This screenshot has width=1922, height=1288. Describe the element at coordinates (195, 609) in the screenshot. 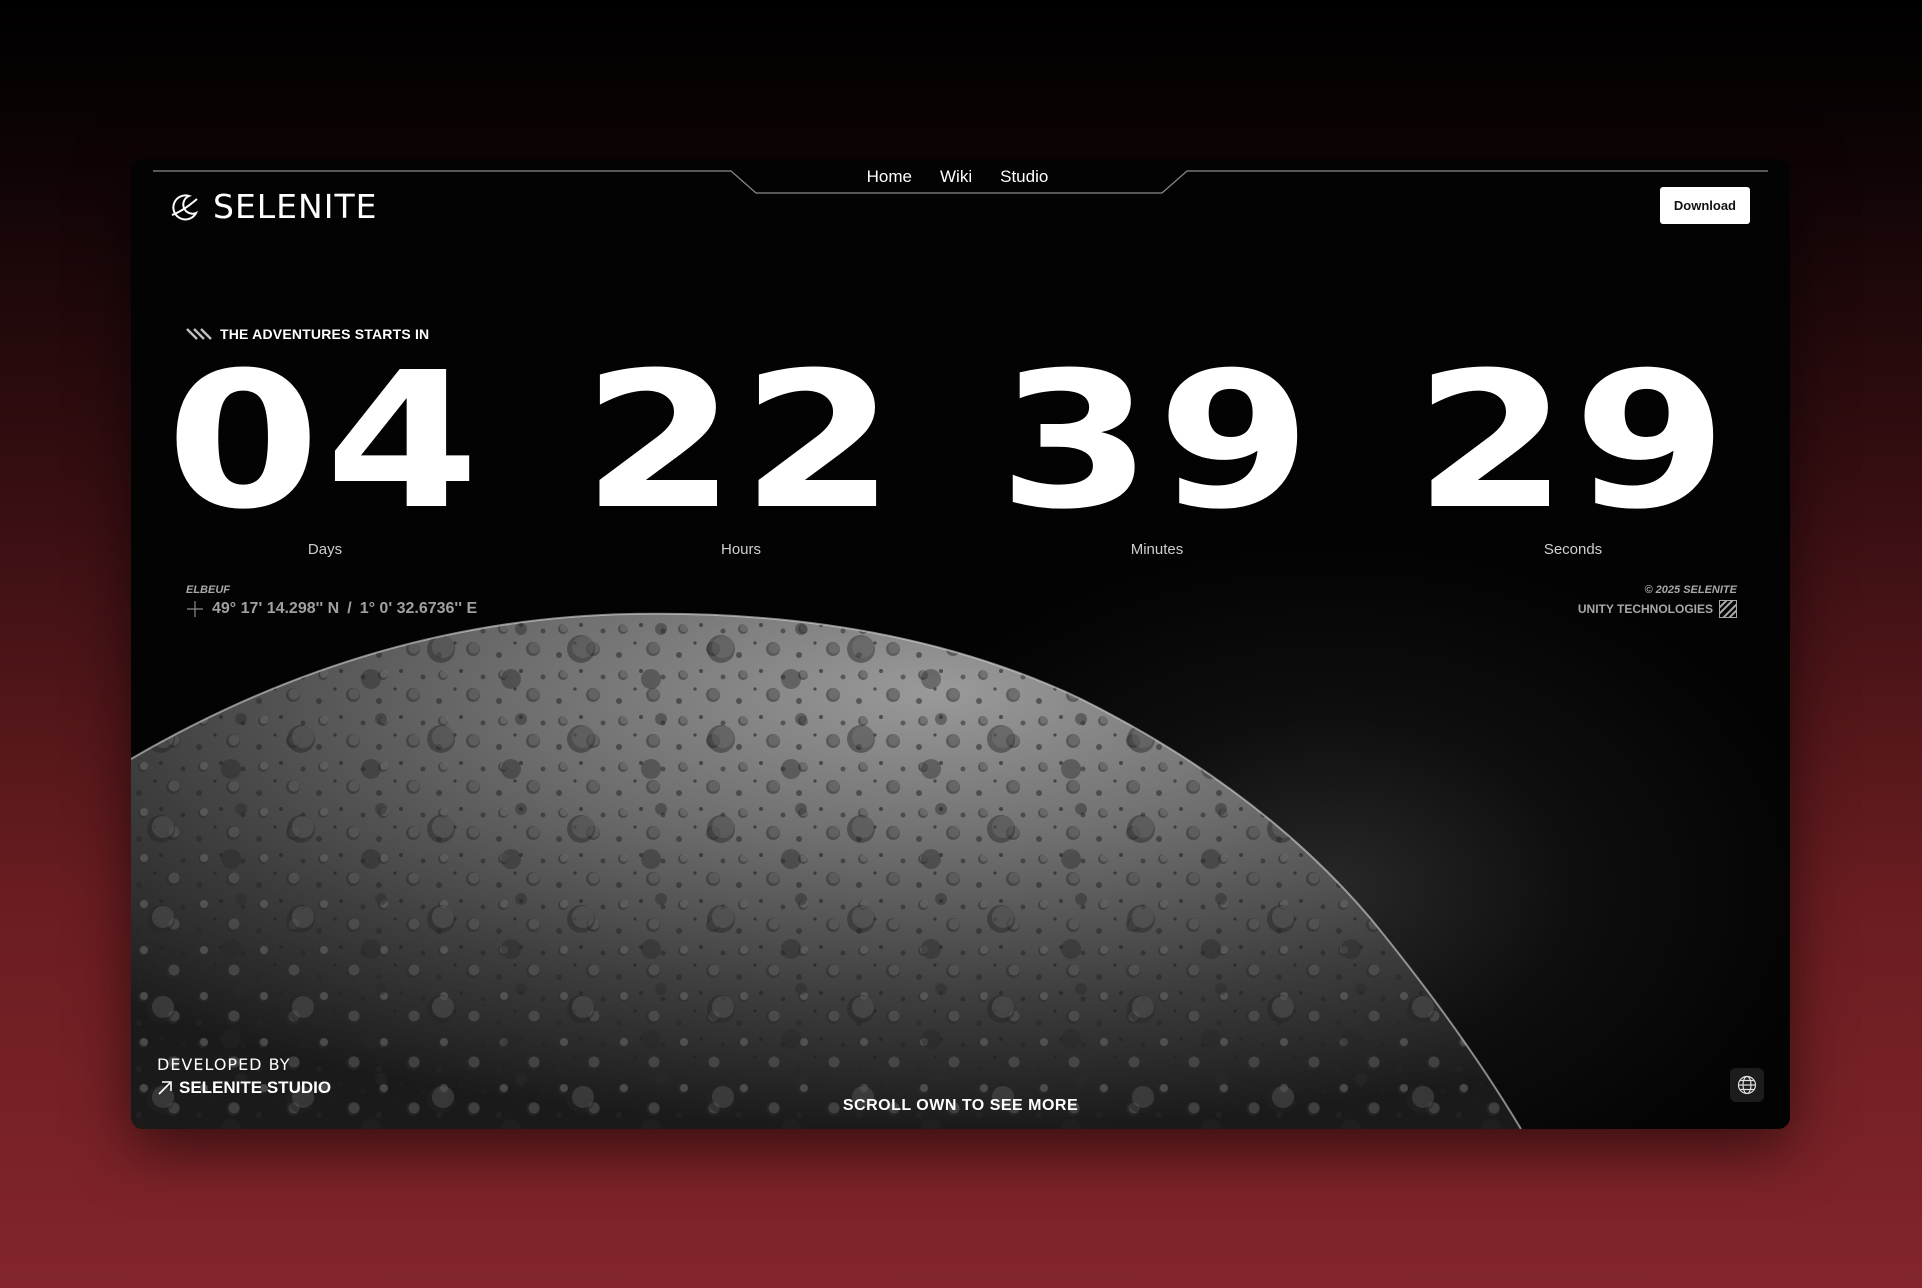

I see `crosshair-icon` at that location.